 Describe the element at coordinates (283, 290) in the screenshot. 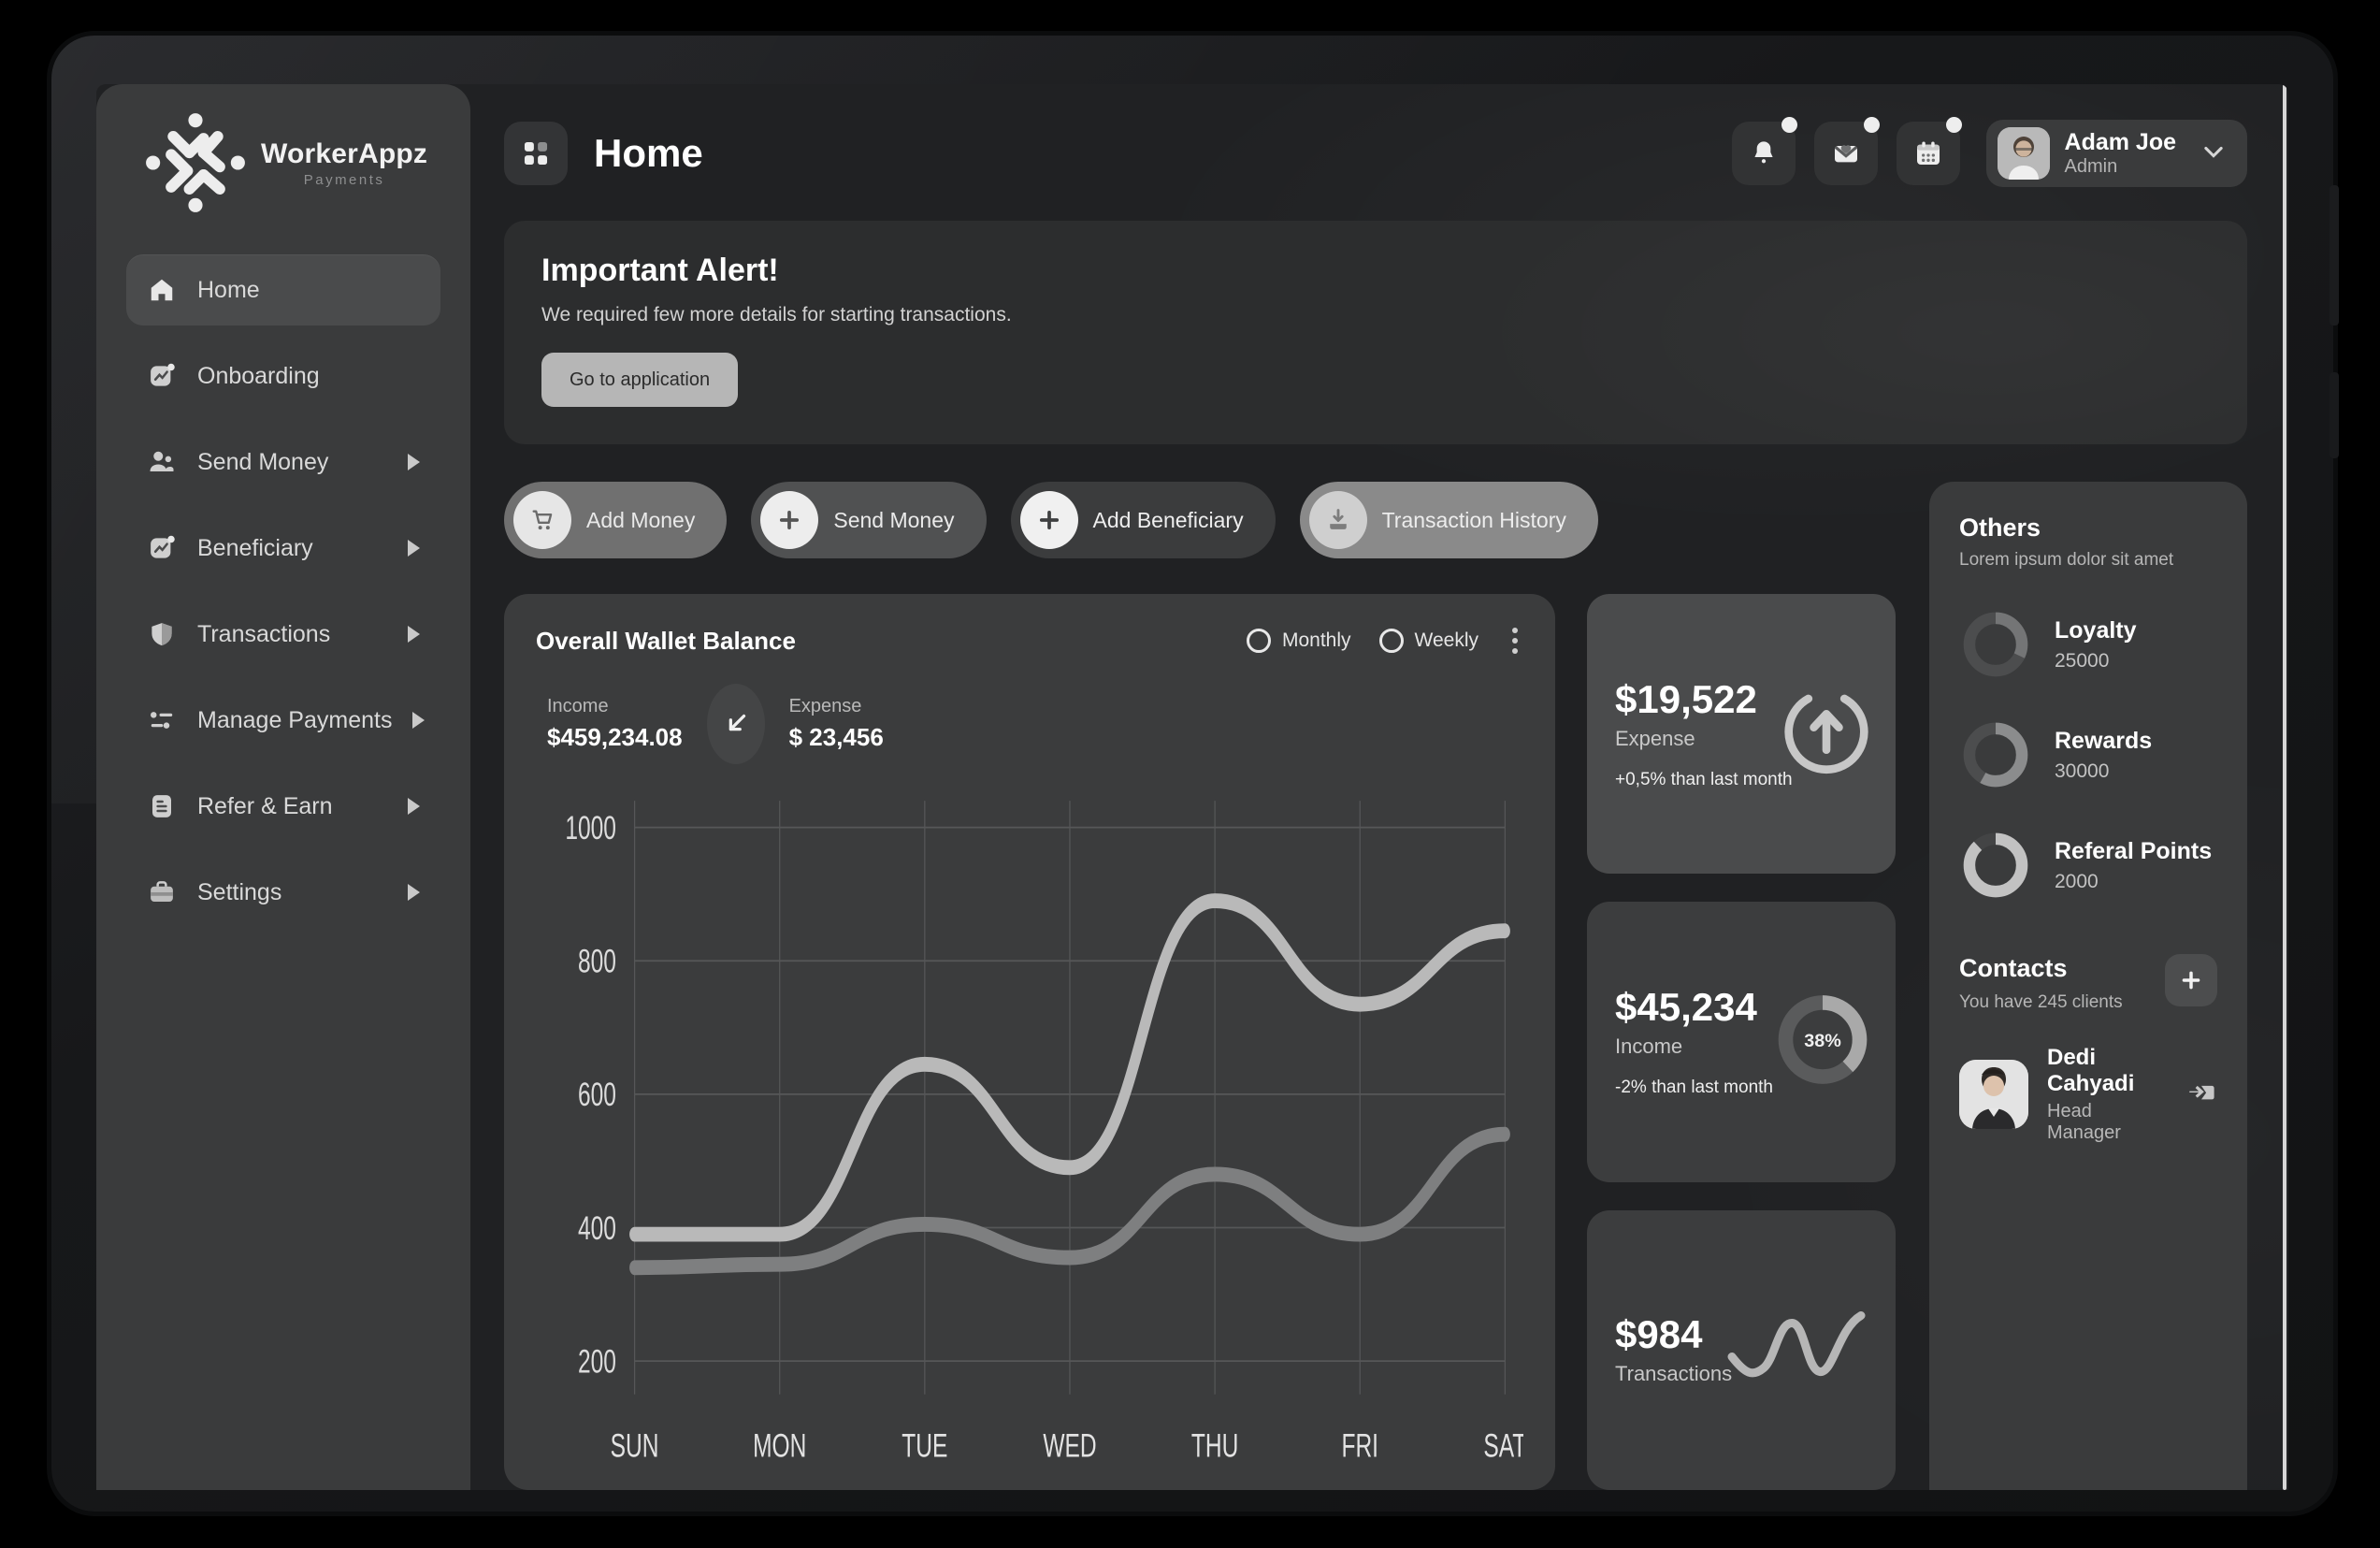

I see `sidebar-item-home: Home` at that location.